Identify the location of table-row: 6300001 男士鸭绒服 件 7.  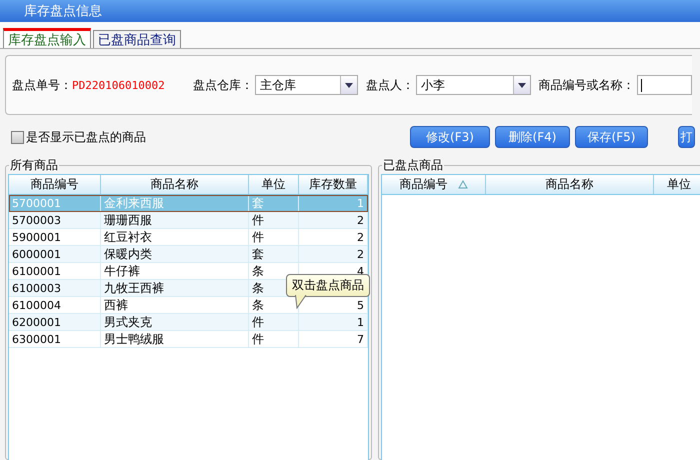
(188, 339).